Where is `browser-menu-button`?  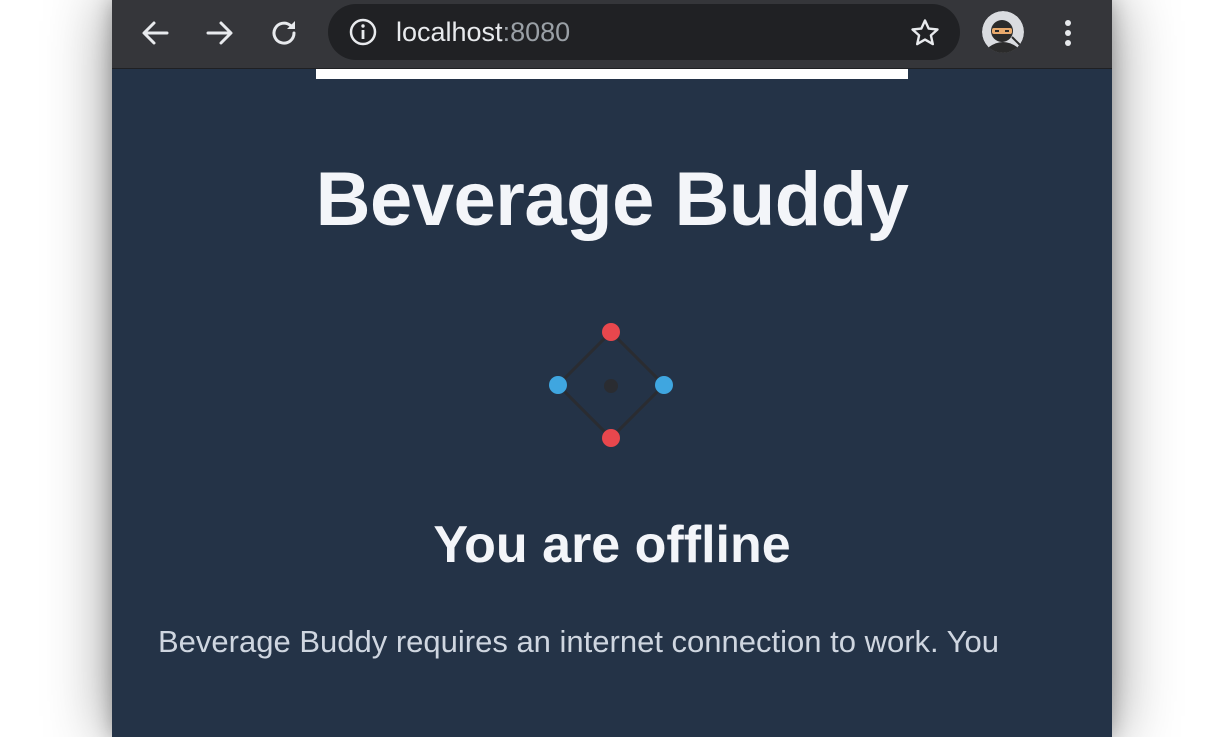 browser-menu-button is located at coordinates (1068, 33).